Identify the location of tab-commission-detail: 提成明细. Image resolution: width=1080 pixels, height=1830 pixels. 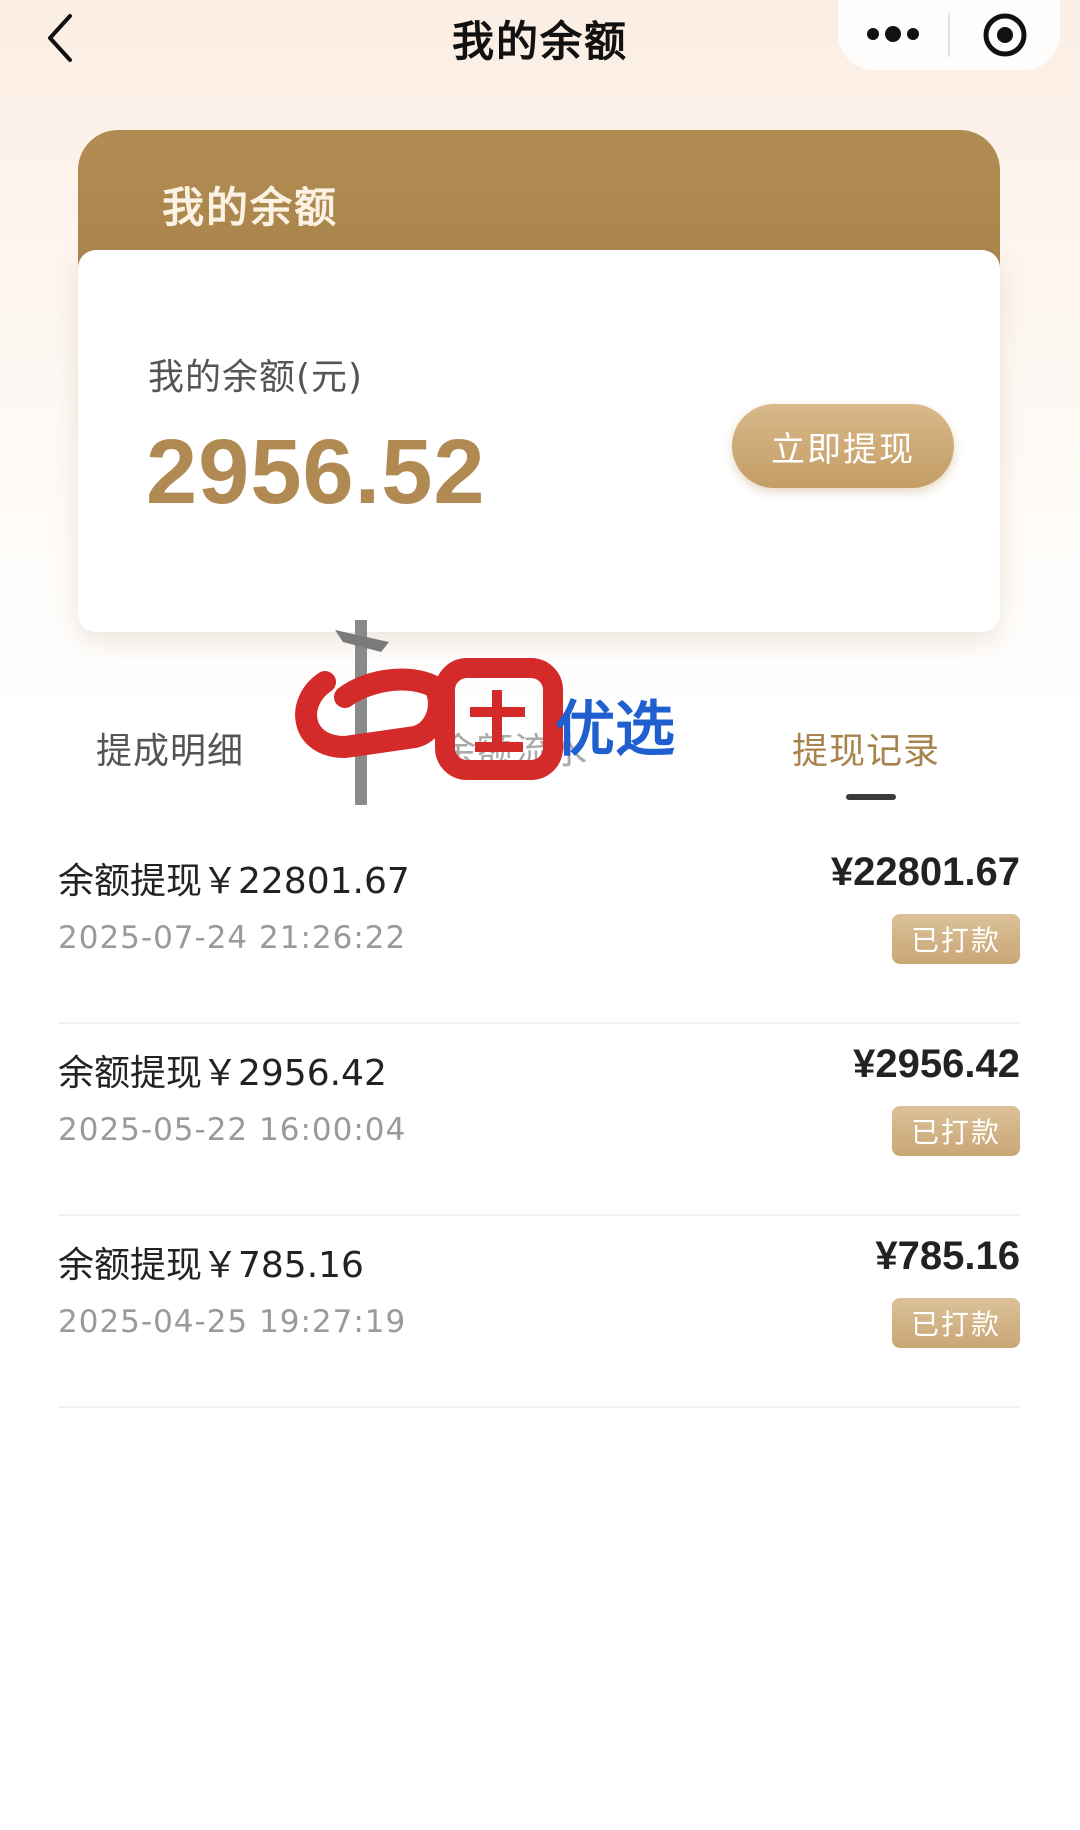
(170, 748).